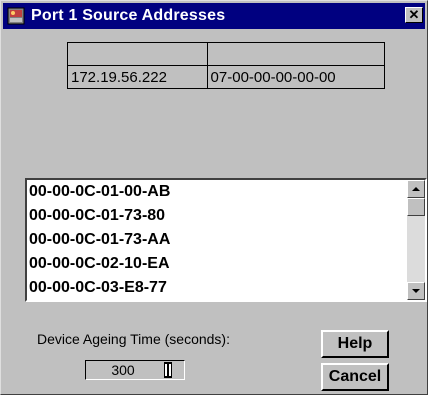  Describe the element at coordinates (355, 377) in the screenshot. I see `cancel-button: Cancel` at that location.